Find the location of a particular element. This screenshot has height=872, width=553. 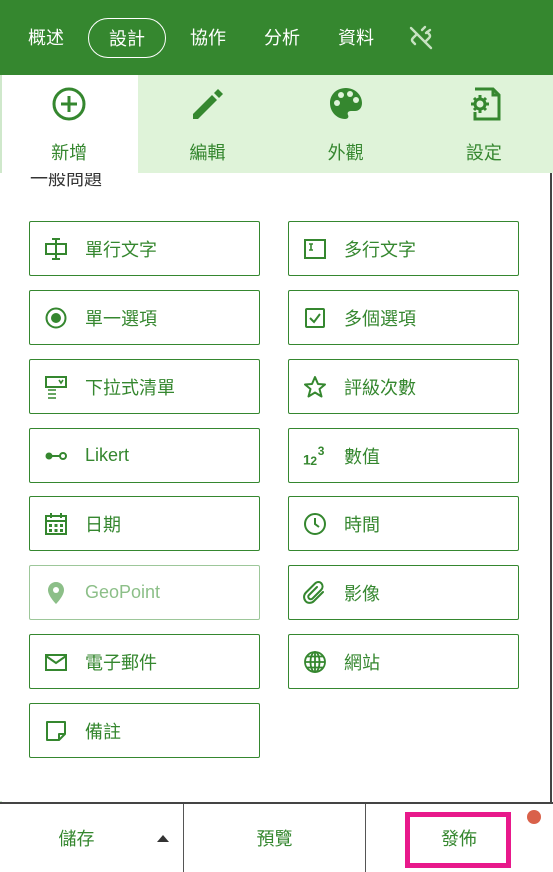

question-multiple-choice: 多個選項 is located at coordinates (403, 317).